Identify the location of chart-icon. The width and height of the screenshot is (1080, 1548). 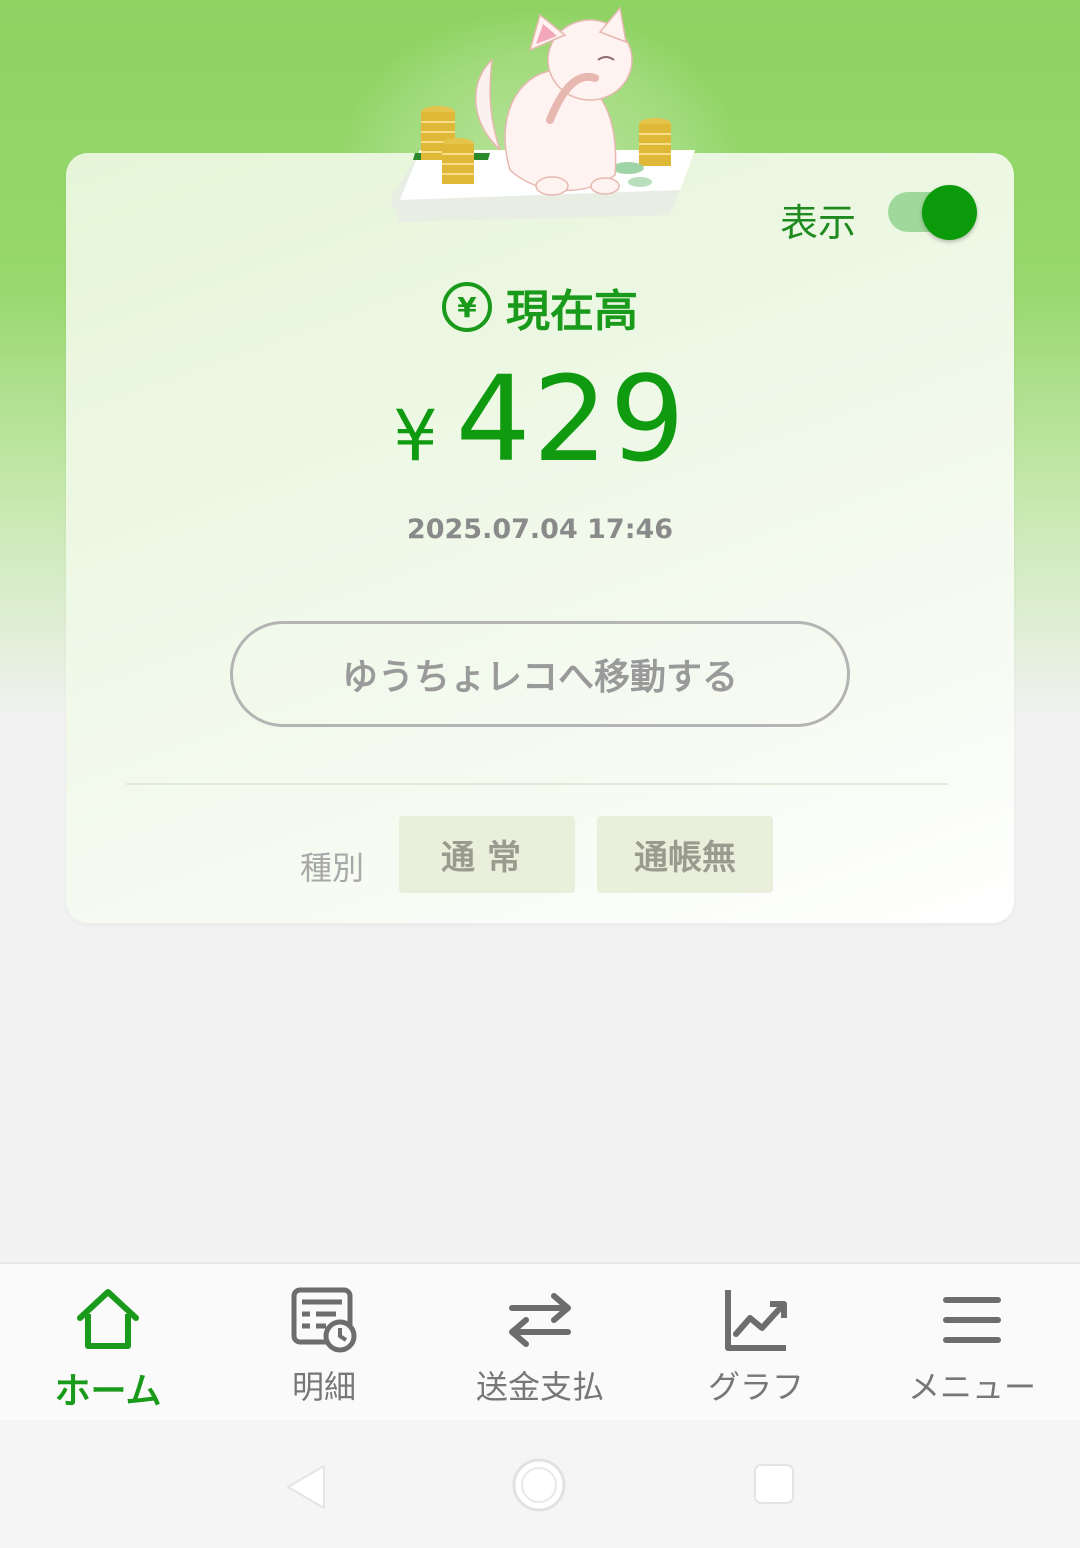
(756, 1320).